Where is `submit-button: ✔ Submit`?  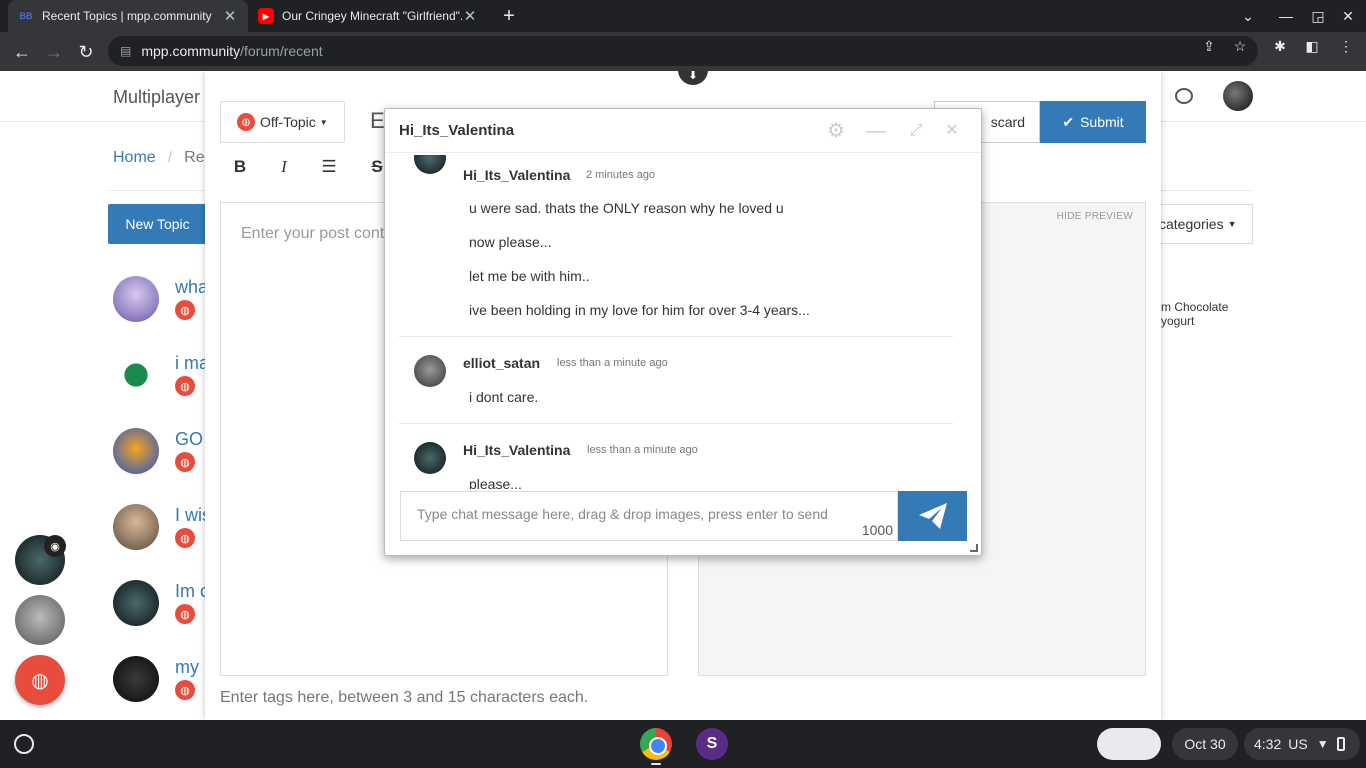
submit-button: ✔ Submit is located at coordinates (1093, 122).